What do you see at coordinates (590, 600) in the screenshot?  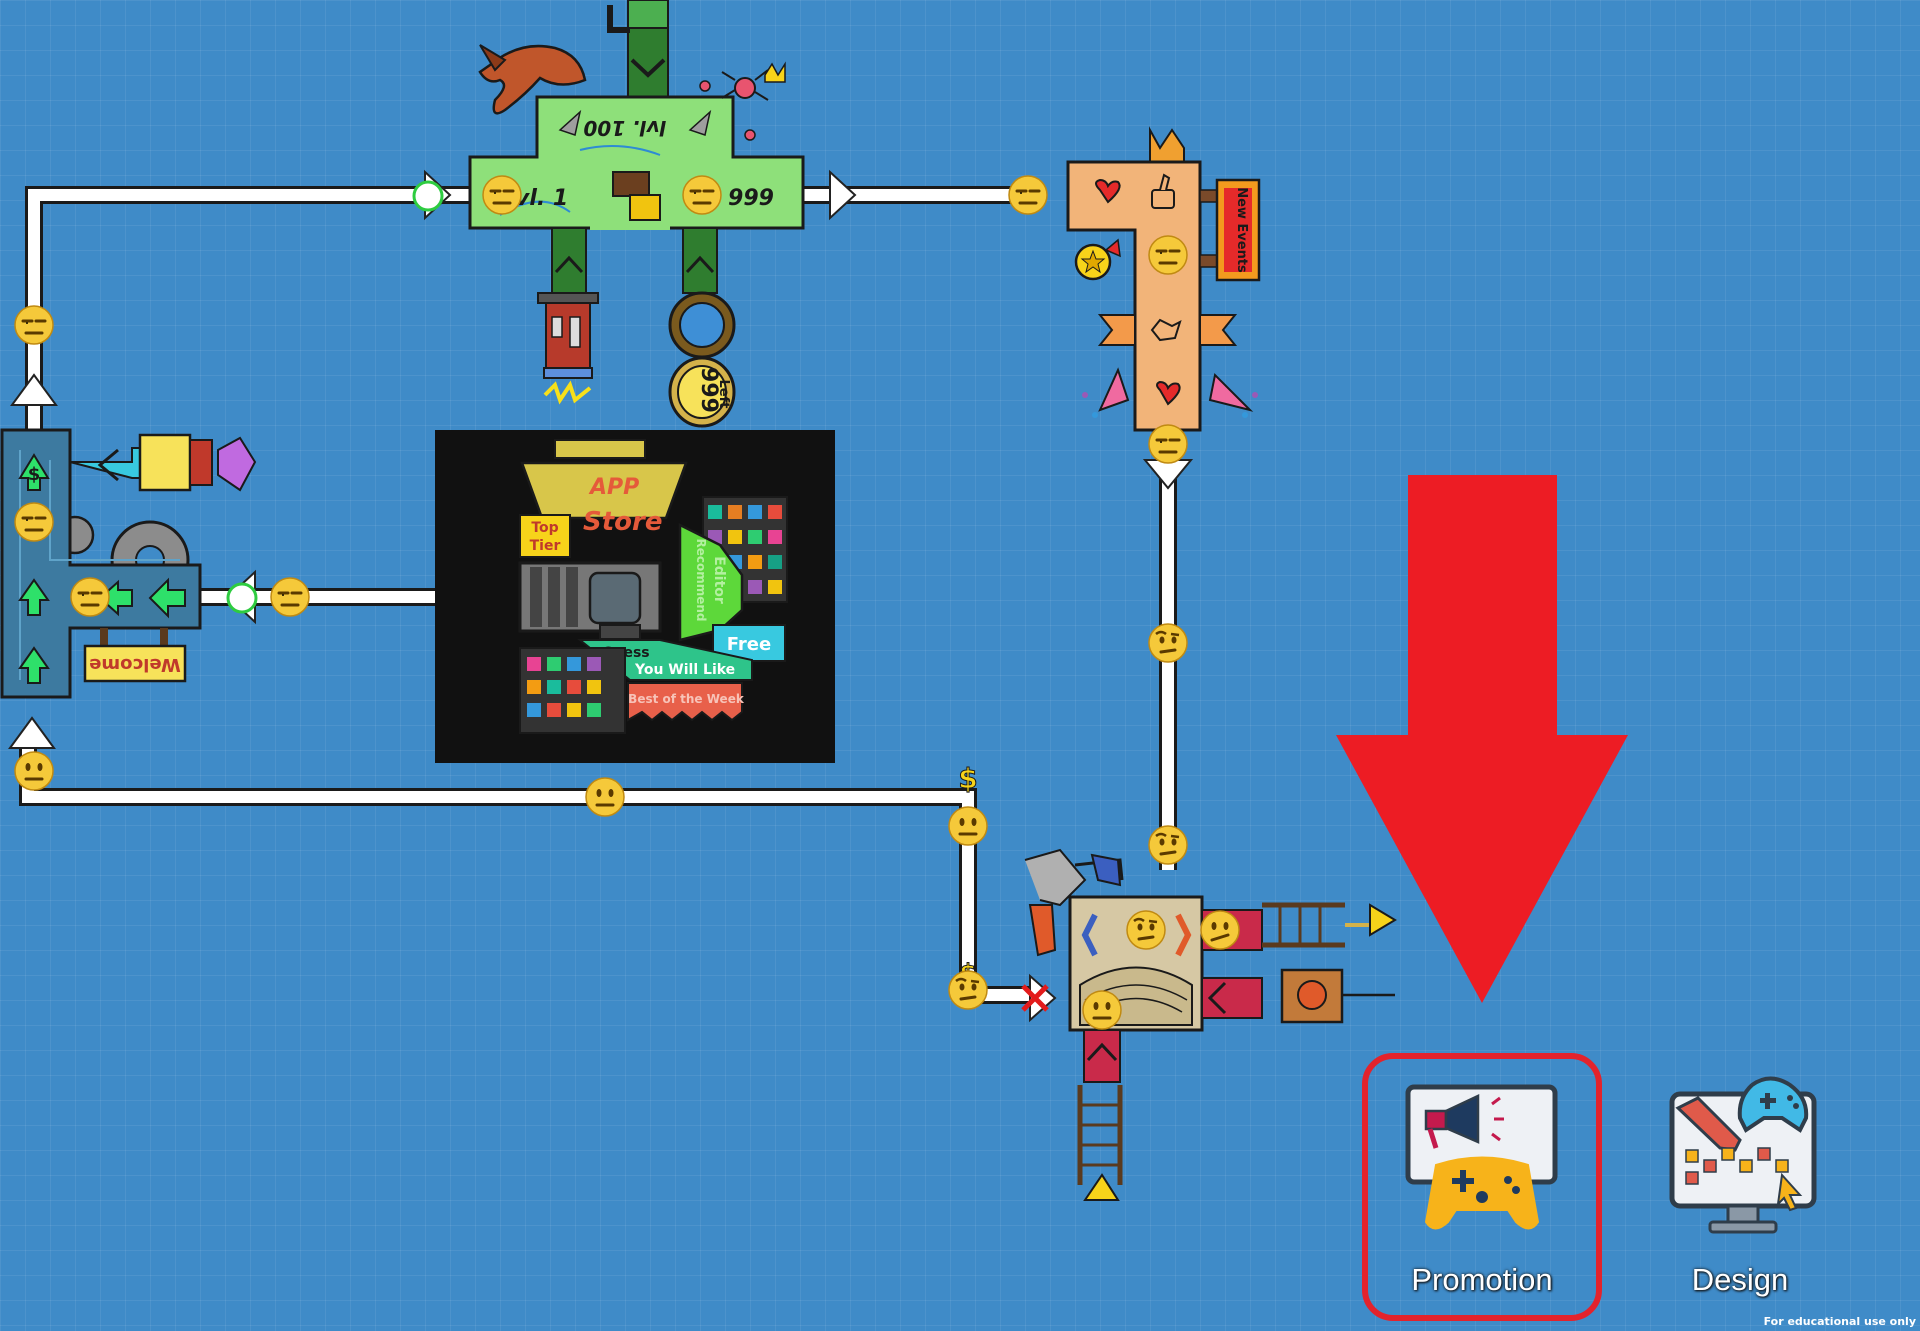 I see `camera-machine-icon` at bounding box center [590, 600].